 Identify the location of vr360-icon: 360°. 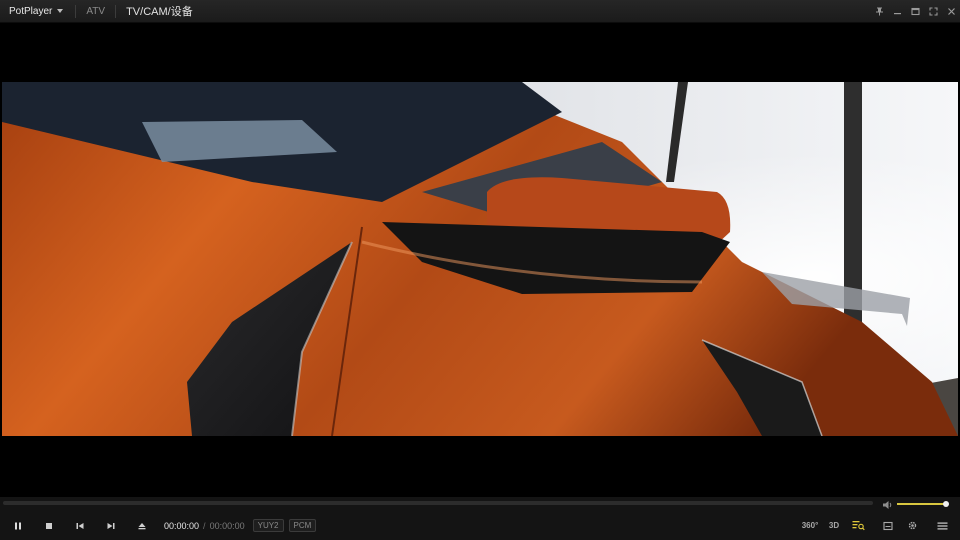
(810, 525).